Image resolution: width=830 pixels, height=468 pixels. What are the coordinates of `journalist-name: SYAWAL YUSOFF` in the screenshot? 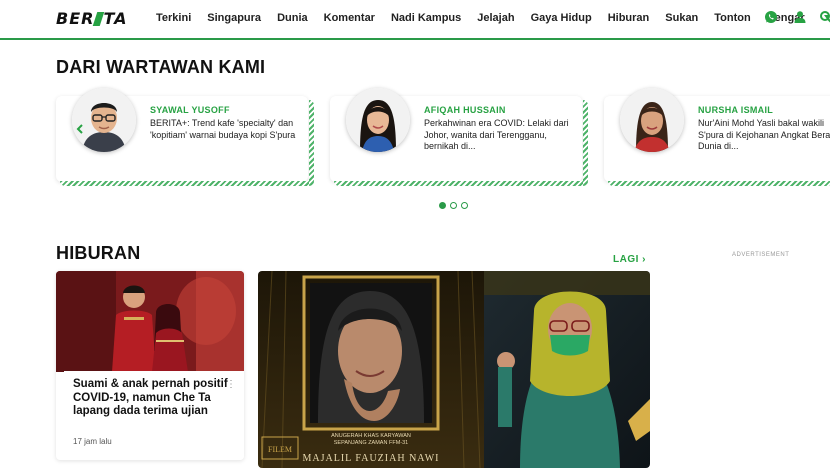 It's located at (190, 110).